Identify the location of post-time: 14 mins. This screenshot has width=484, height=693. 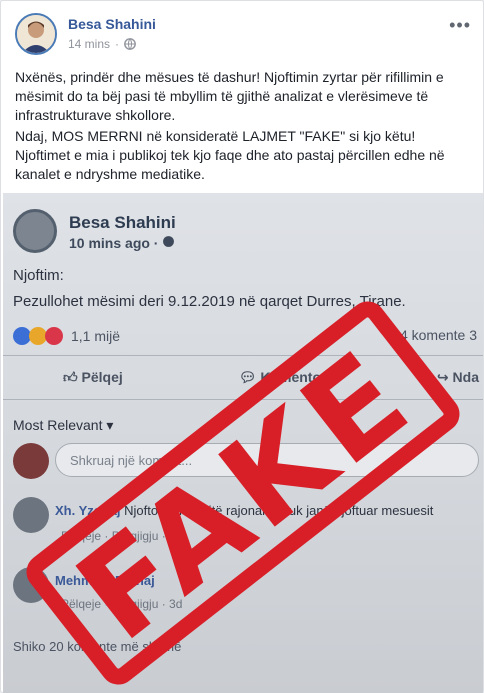
(89, 44).